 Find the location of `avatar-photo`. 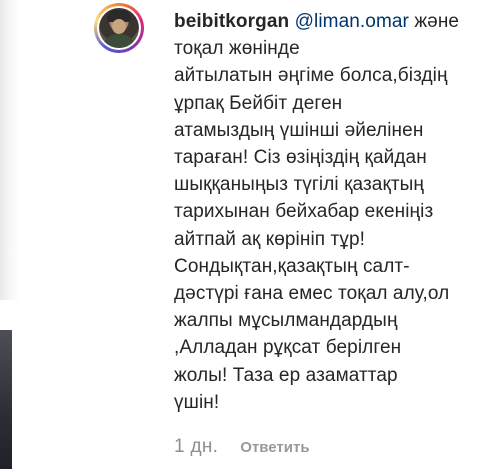

avatar-photo is located at coordinates (119, 28).